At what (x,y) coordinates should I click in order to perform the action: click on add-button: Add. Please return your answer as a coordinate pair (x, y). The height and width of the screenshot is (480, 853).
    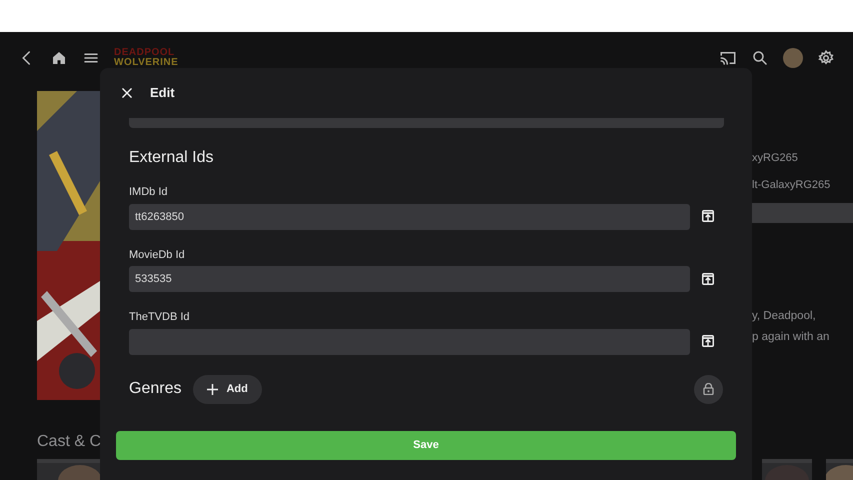
    Looking at the image, I should click on (227, 389).